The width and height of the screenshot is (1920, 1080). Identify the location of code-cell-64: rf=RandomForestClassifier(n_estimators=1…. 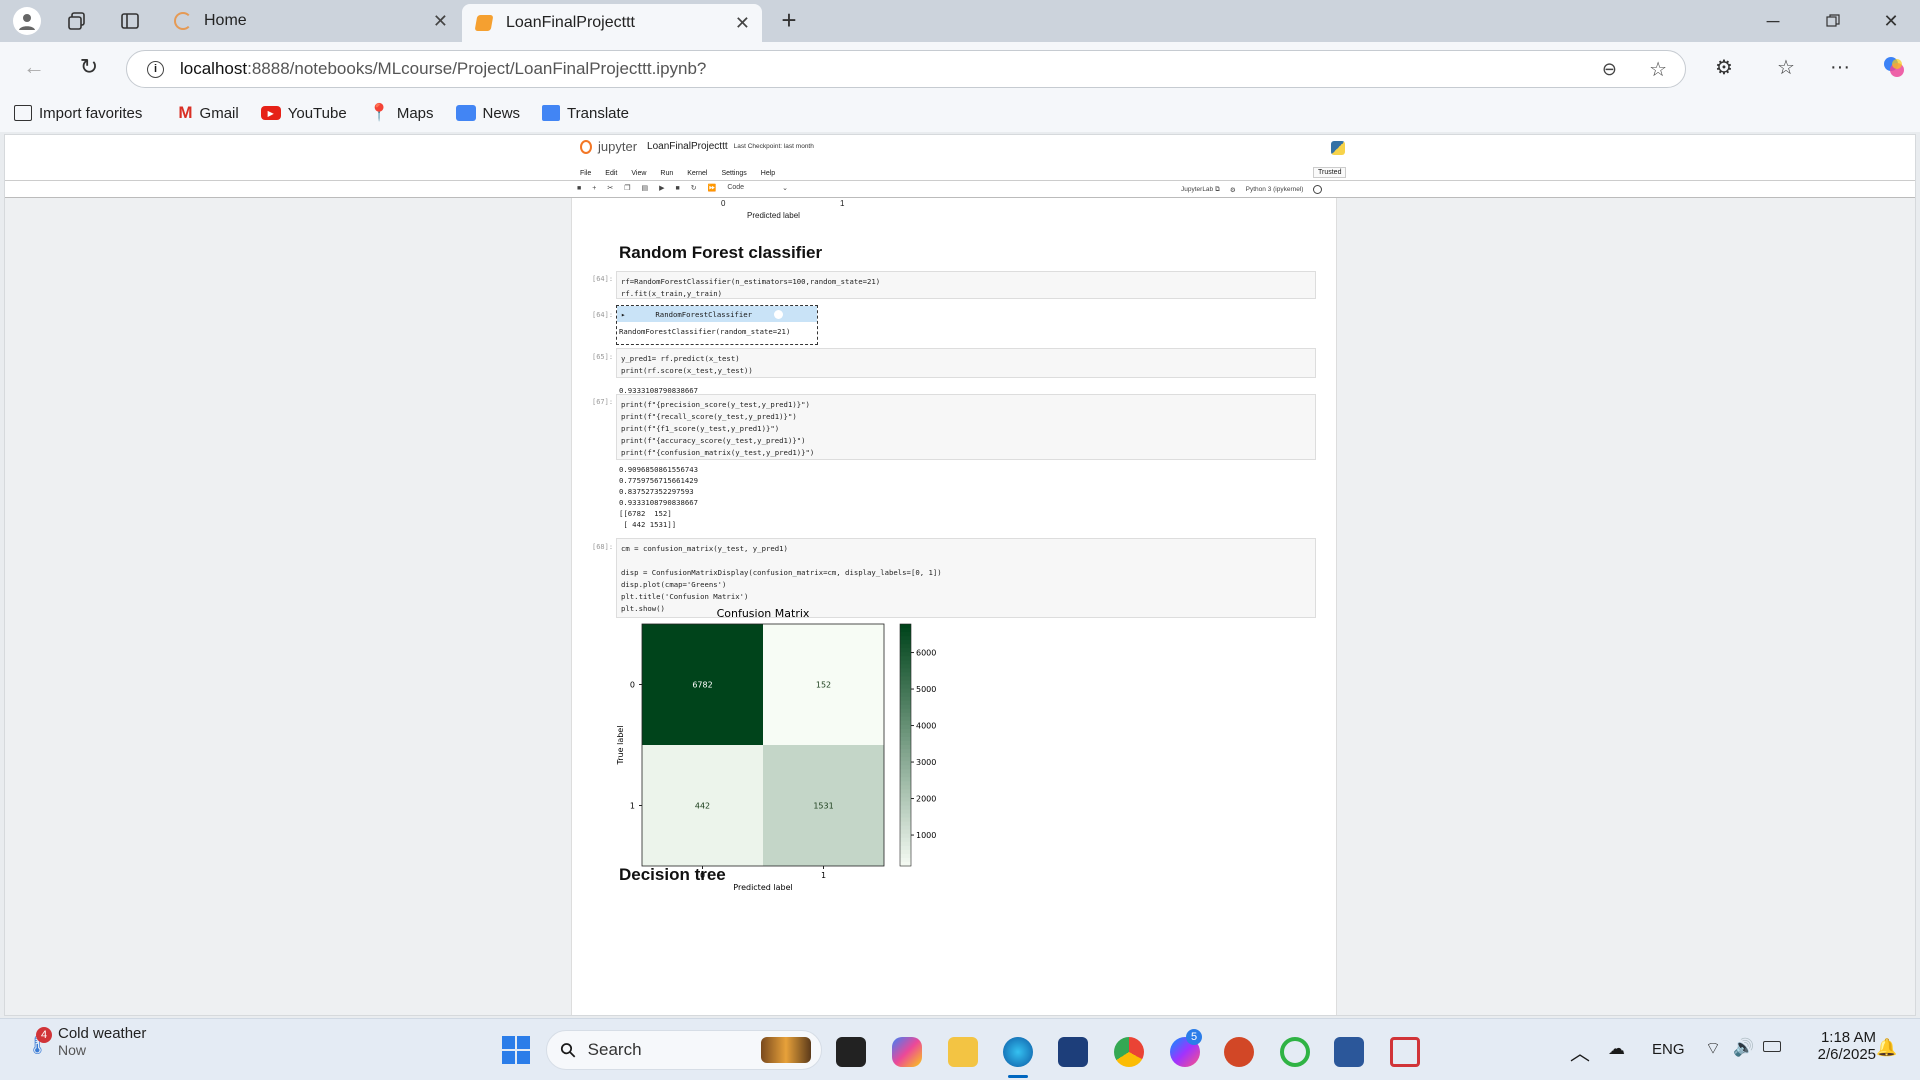
(966, 285).